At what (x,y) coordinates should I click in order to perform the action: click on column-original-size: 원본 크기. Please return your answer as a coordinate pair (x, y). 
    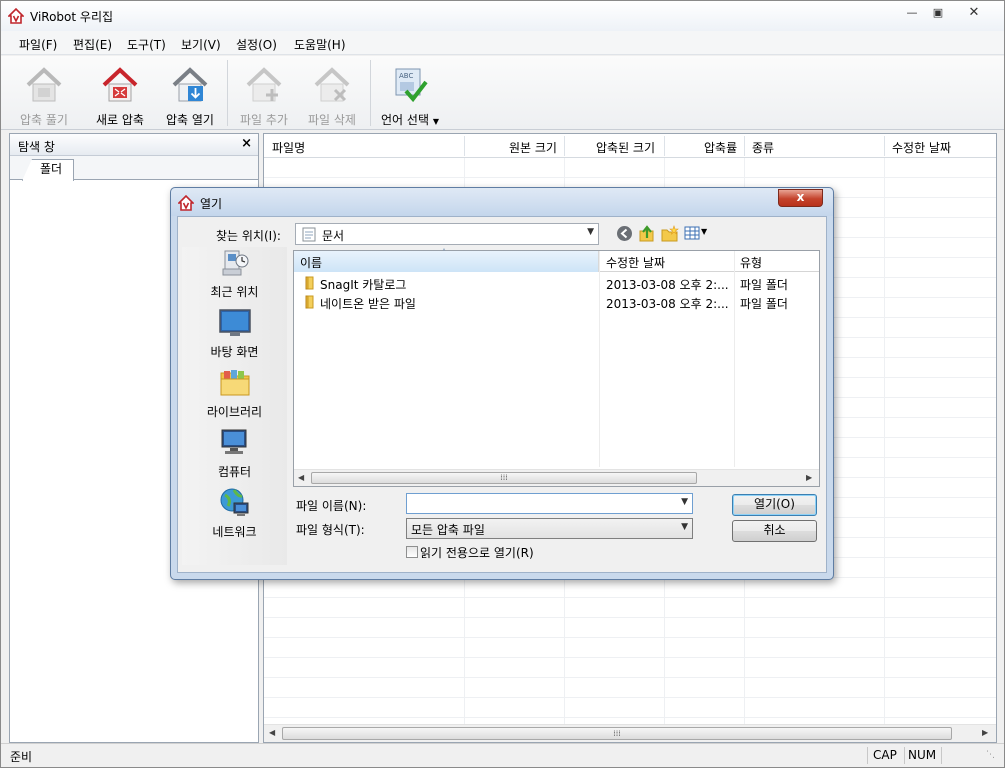
    Looking at the image, I should click on (533, 147).